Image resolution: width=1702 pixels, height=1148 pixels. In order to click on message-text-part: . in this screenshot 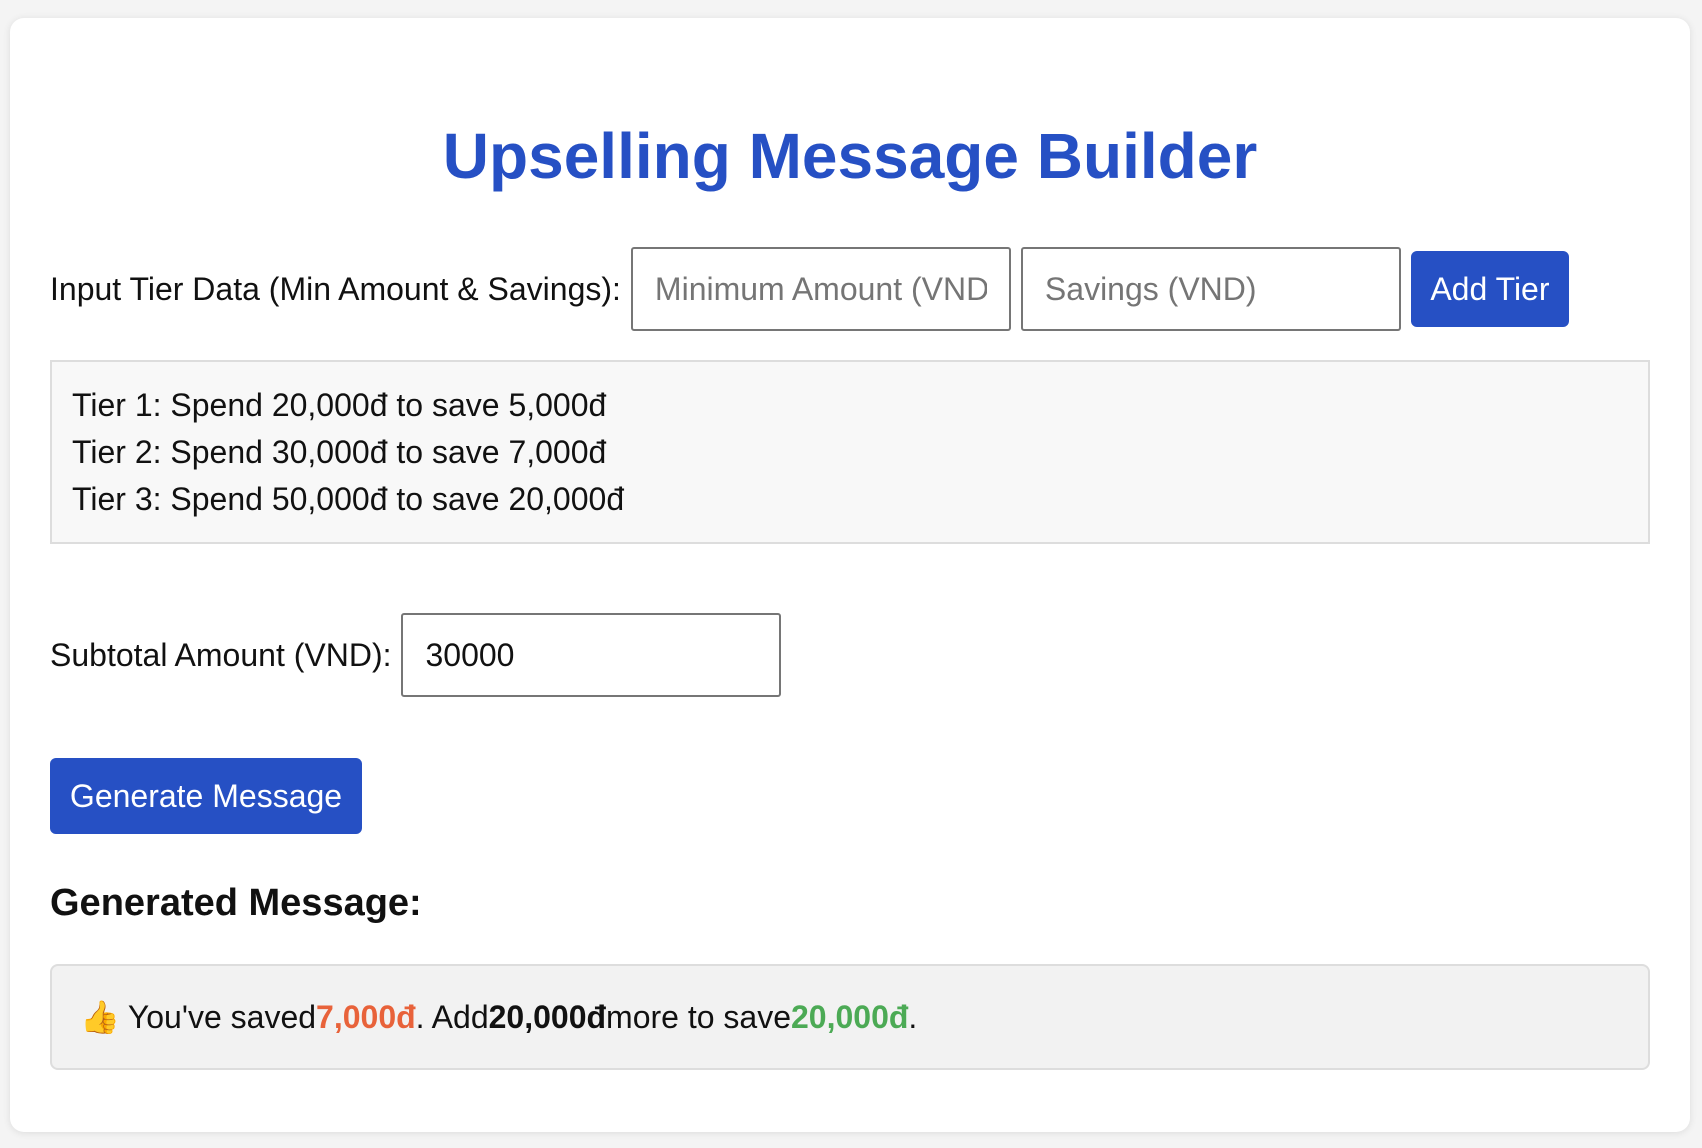, I will do `click(913, 1016)`.